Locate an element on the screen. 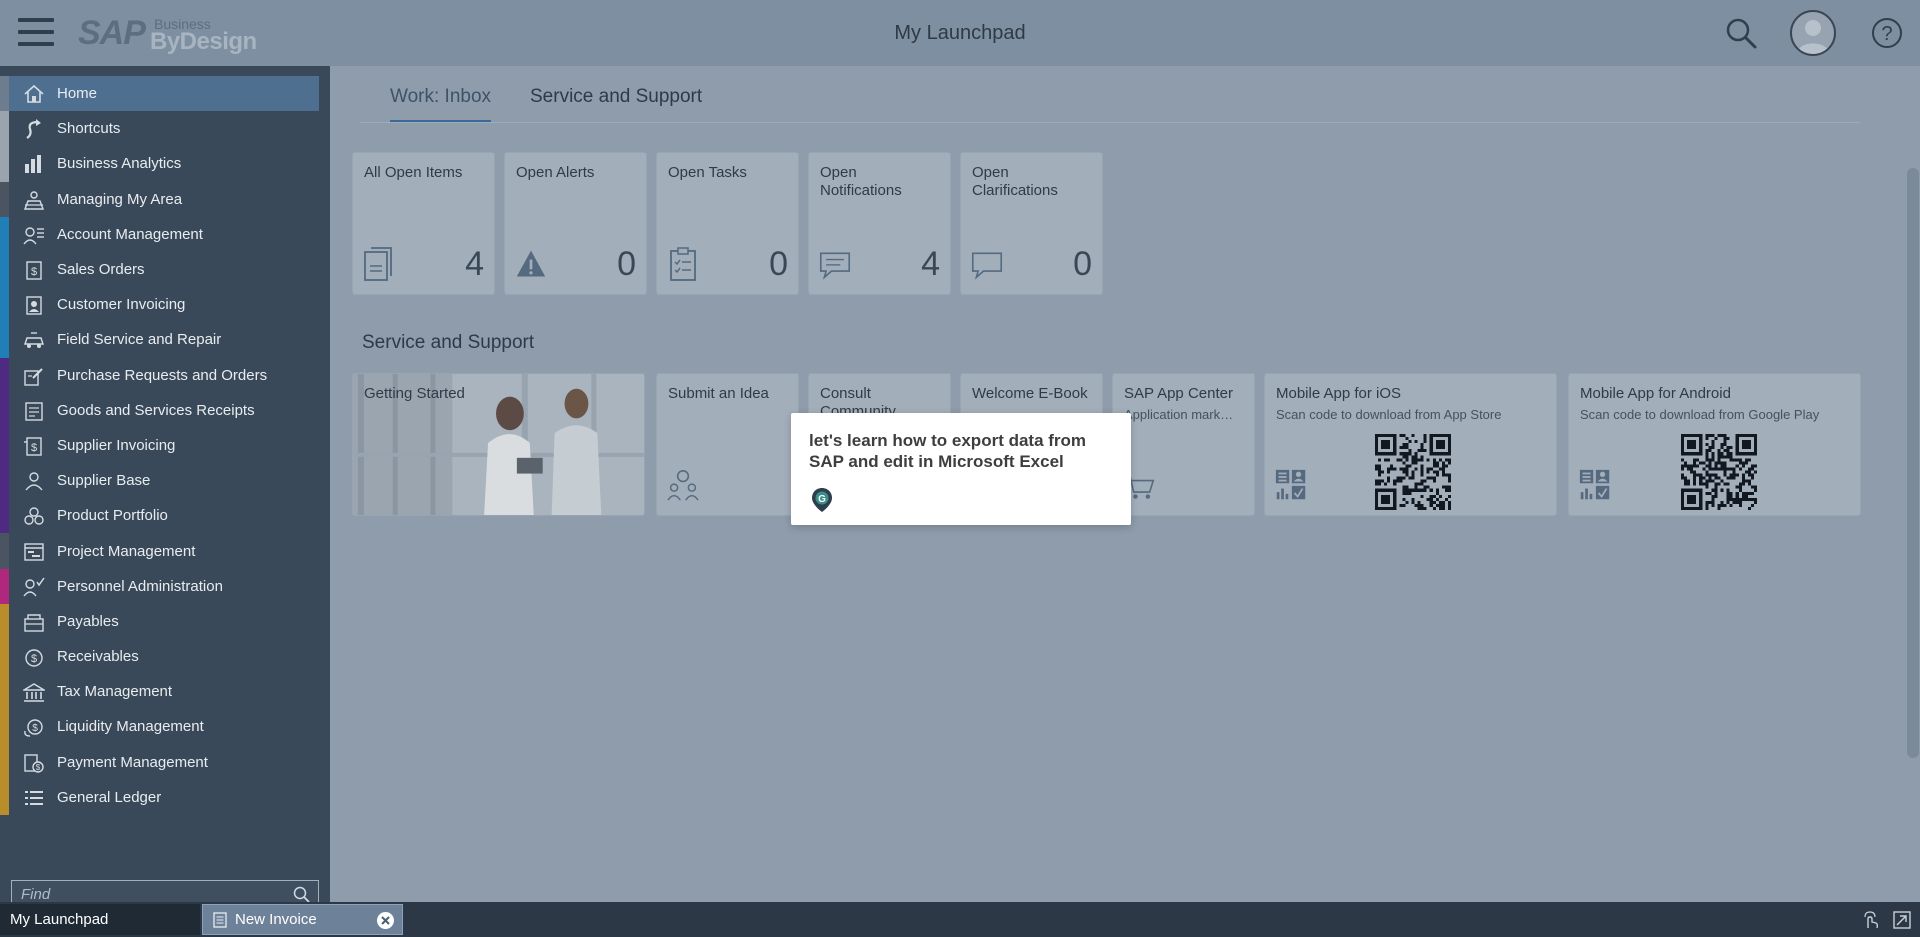  search-icon is located at coordinates (1741, 33).